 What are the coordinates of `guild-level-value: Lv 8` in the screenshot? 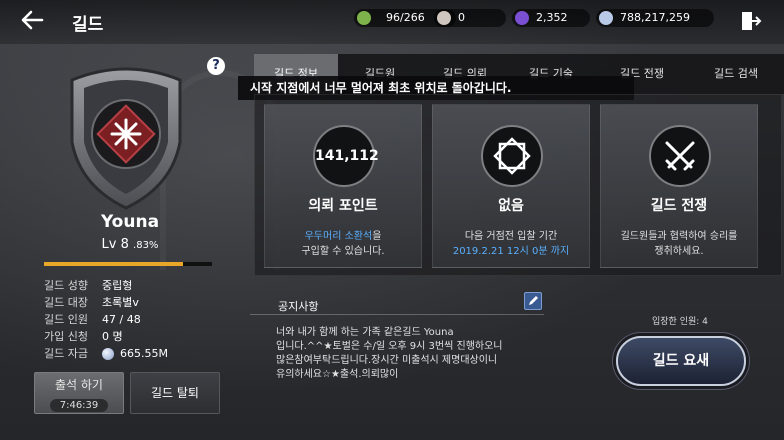 It's located at (115, 244).